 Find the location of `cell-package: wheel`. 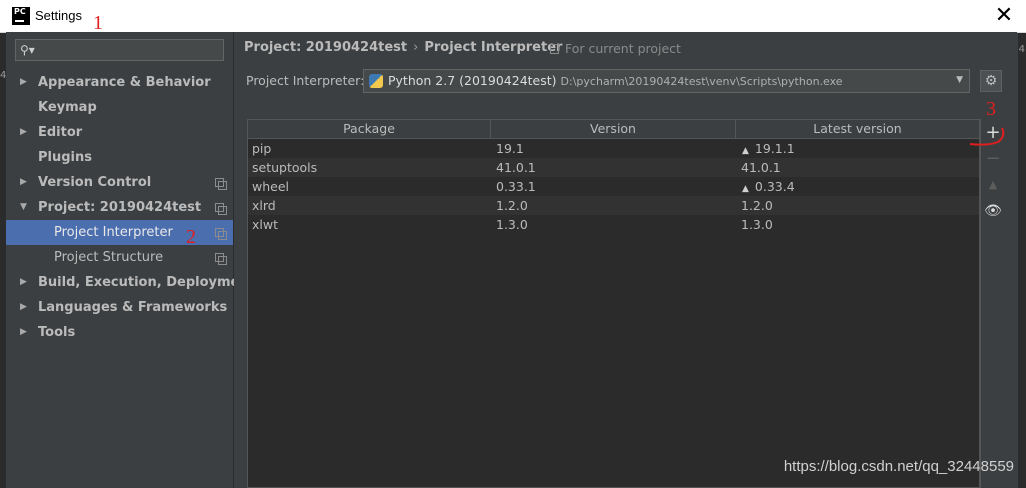

cell-package: wheel is located at coordinates (270, 186).